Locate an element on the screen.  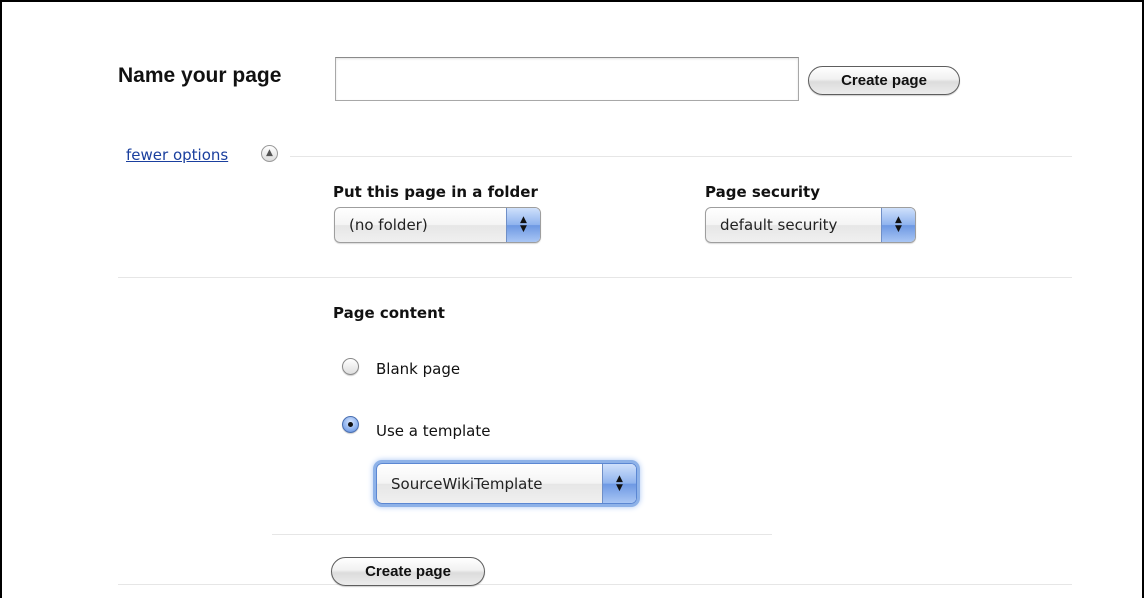
folder-label: Put this page in a folder is located at coordinates (435, 192).